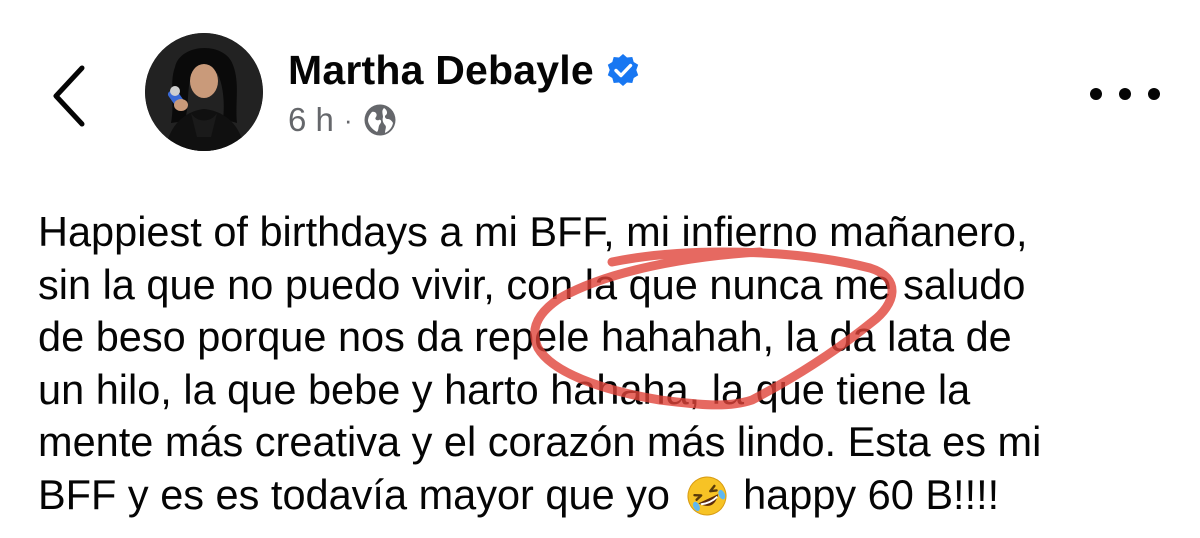 This screenshot has width=1200, height=538. I want to click on author-name: Martha Debayle, so click(441, 70).